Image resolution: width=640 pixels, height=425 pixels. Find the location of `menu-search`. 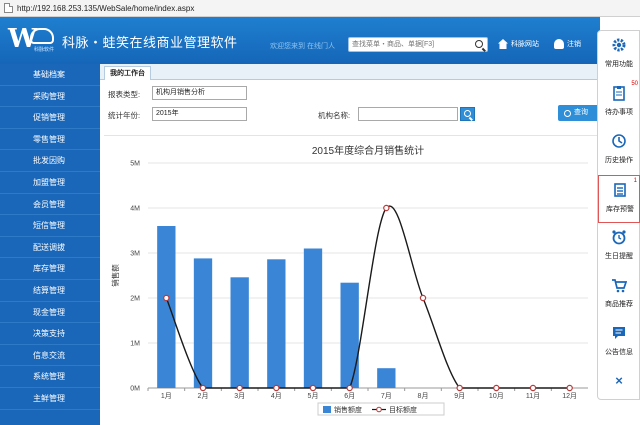

menu-search is located at coordinates (418, 44).